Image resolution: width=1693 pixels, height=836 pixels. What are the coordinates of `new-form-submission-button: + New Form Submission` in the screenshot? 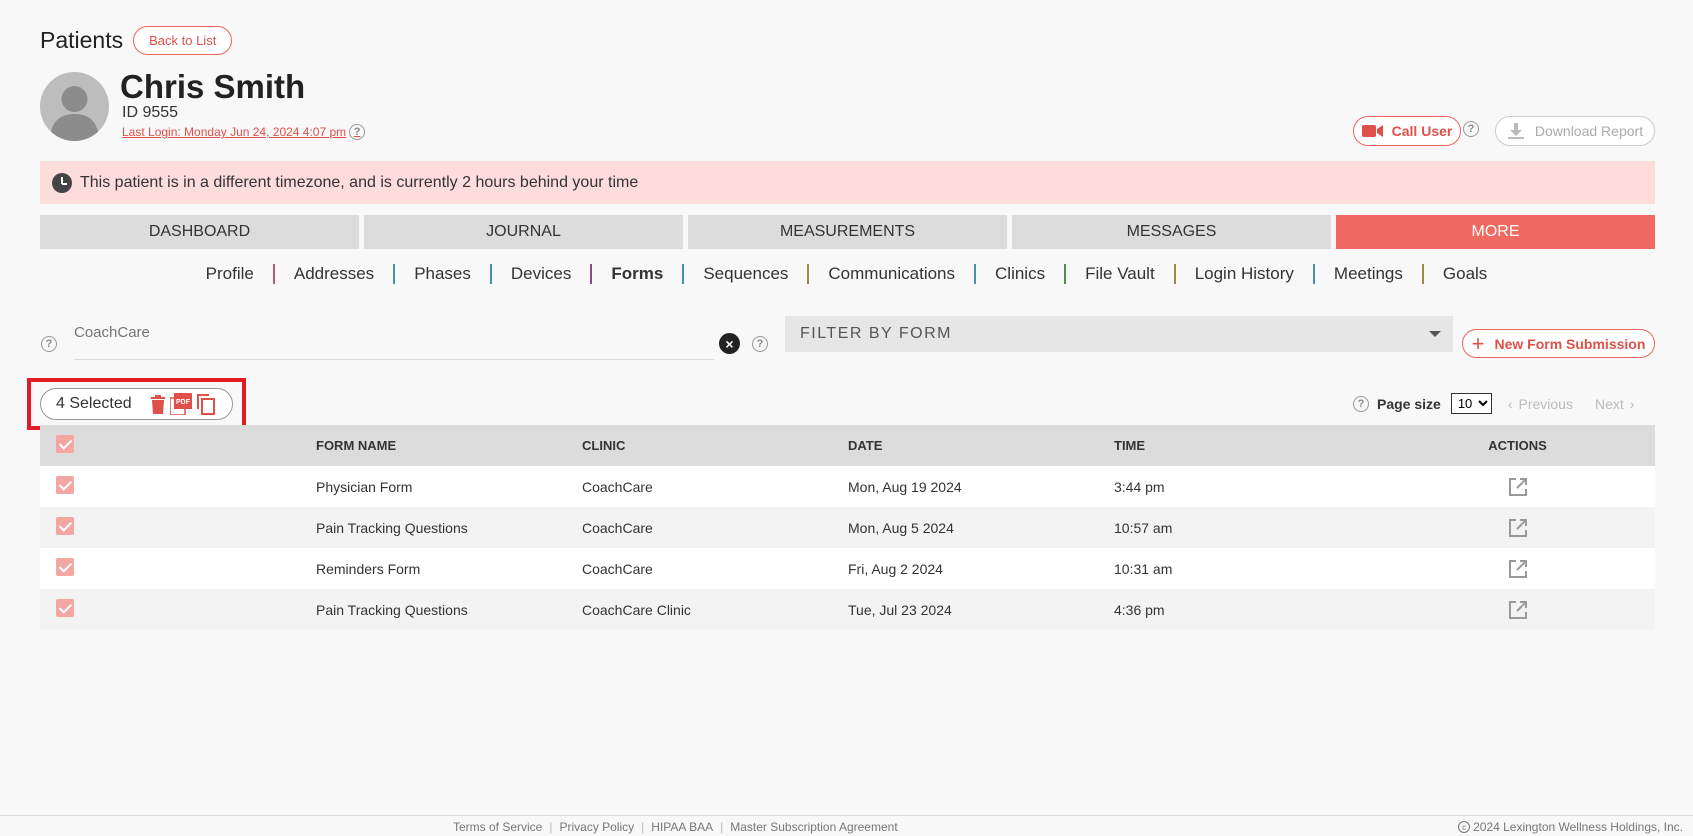 It's located at (1558, 343).